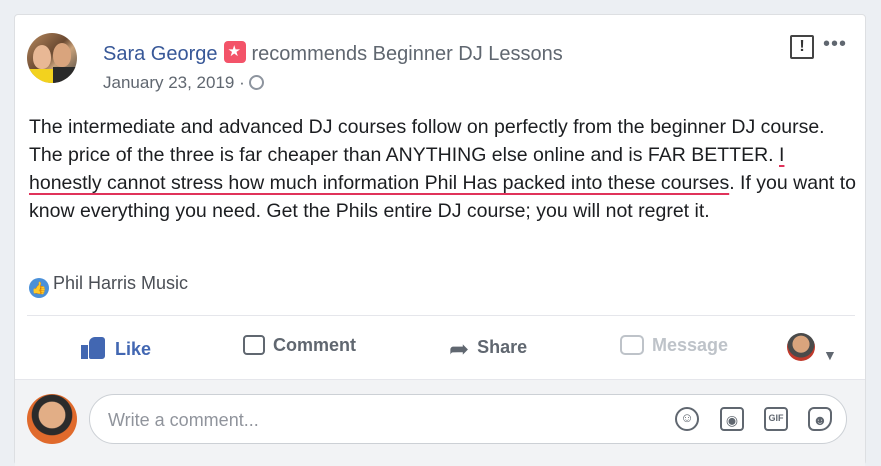 The width and height of the screenshot is (881, 466). I want to click on chevron-down-icon: ▼, so click(830, 355).